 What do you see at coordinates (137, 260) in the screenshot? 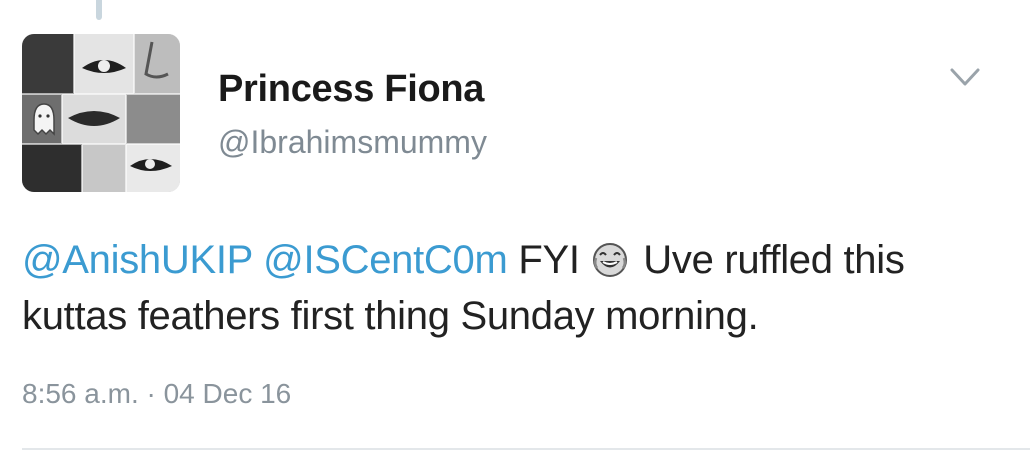
I see `mention-link: @AnishUKIP` at bounding box center [137, 260].